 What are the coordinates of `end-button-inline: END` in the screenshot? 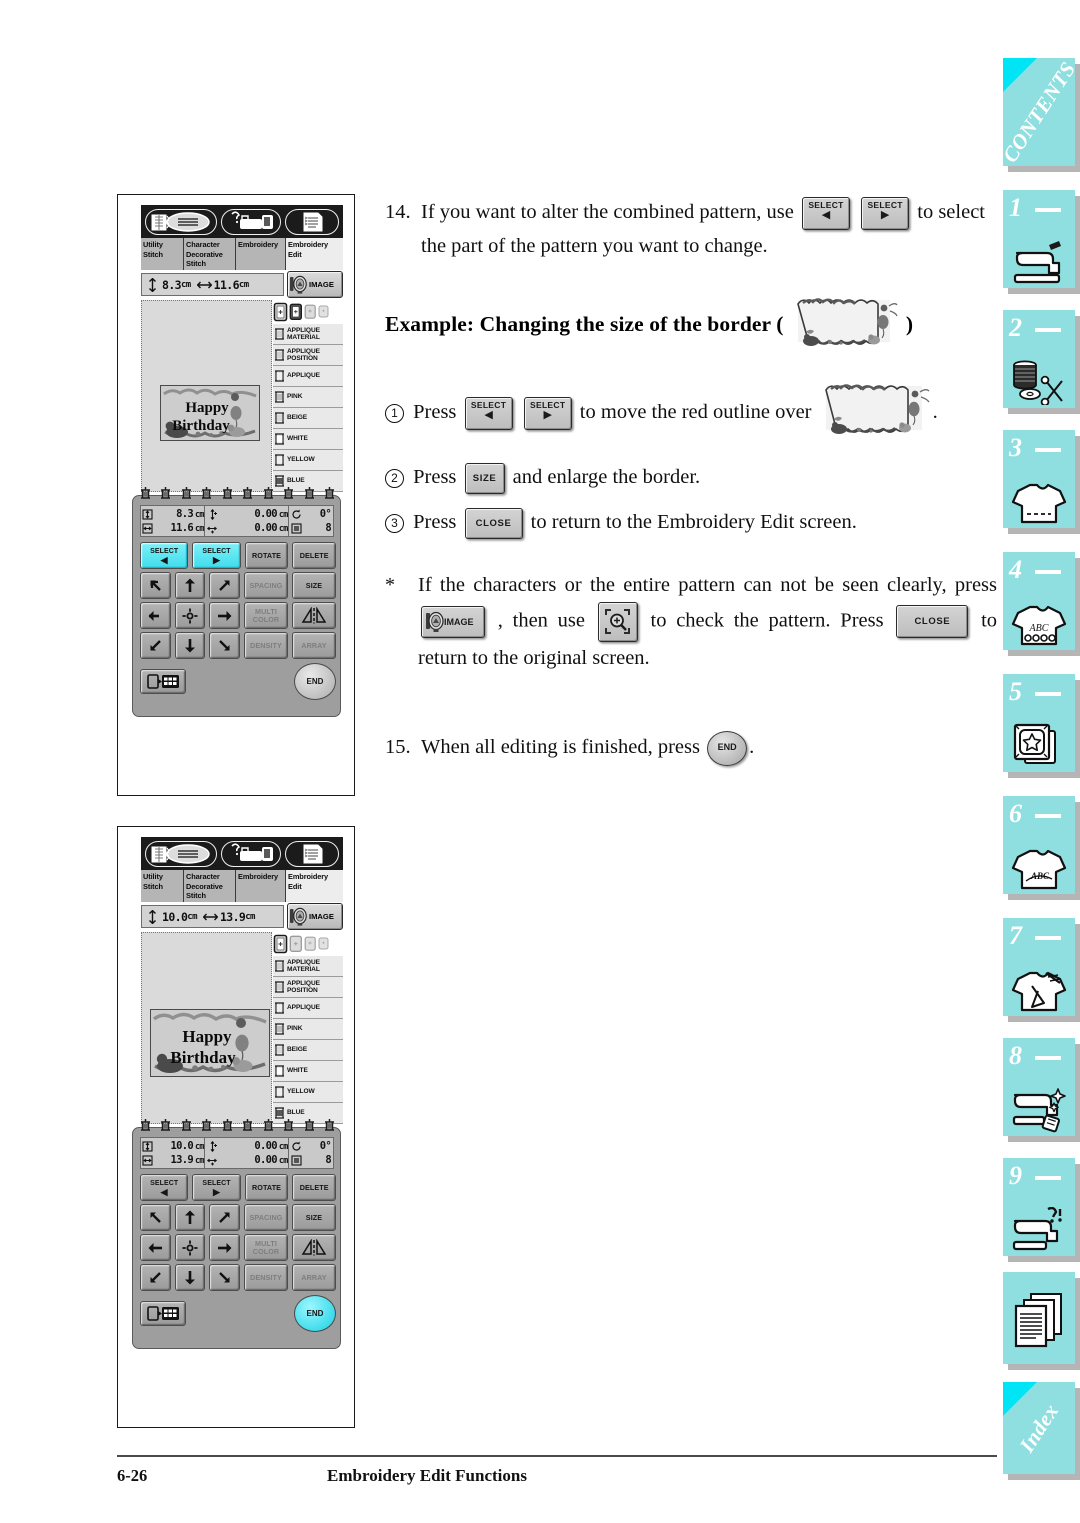 It's located at (727, 748).